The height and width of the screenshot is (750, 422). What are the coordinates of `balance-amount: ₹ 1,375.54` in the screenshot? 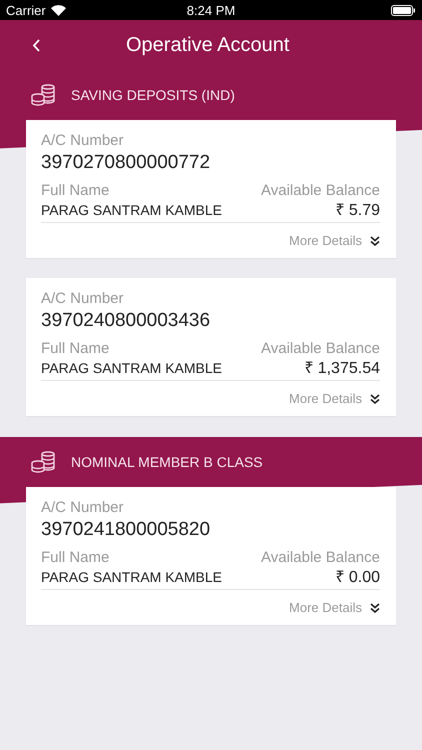 It's located at (342, 368).